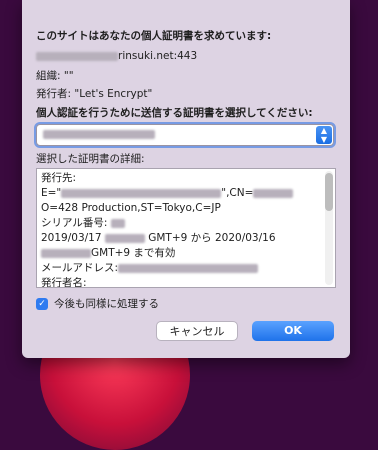 The height and width of the screenshot is (450, 378). What do you see at coordinates (188, 253) in the screenshot?
I see `detail-validity-end-line: GMT+9 まで有効` at bounding box center [188, 253].